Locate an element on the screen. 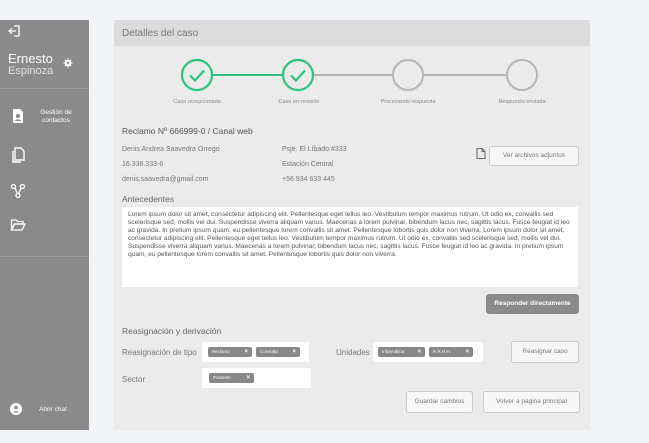 This screenshot has height=443, width=649. type-chip-field: Reclamo × Consulta × is located at coordinates (255, 352).